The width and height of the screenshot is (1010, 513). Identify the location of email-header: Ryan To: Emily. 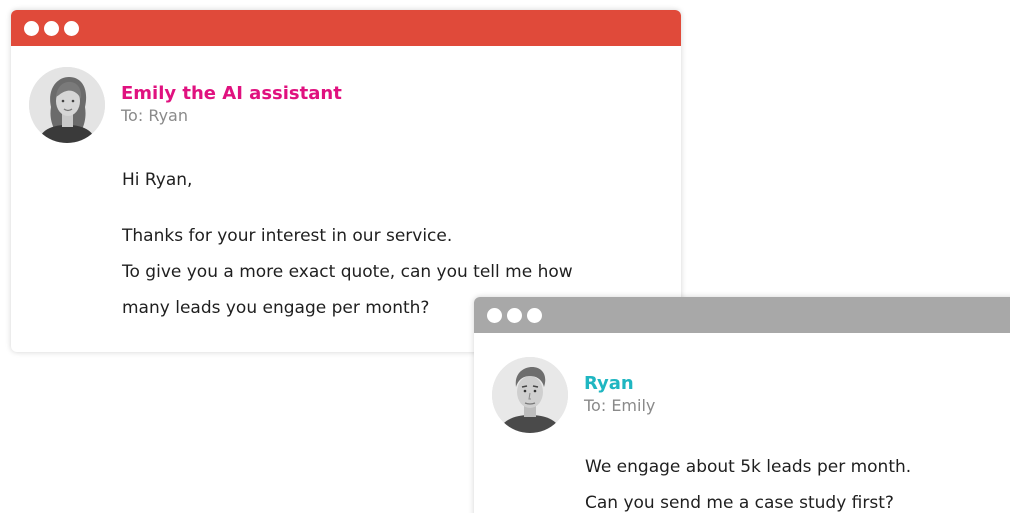
(573, 395).